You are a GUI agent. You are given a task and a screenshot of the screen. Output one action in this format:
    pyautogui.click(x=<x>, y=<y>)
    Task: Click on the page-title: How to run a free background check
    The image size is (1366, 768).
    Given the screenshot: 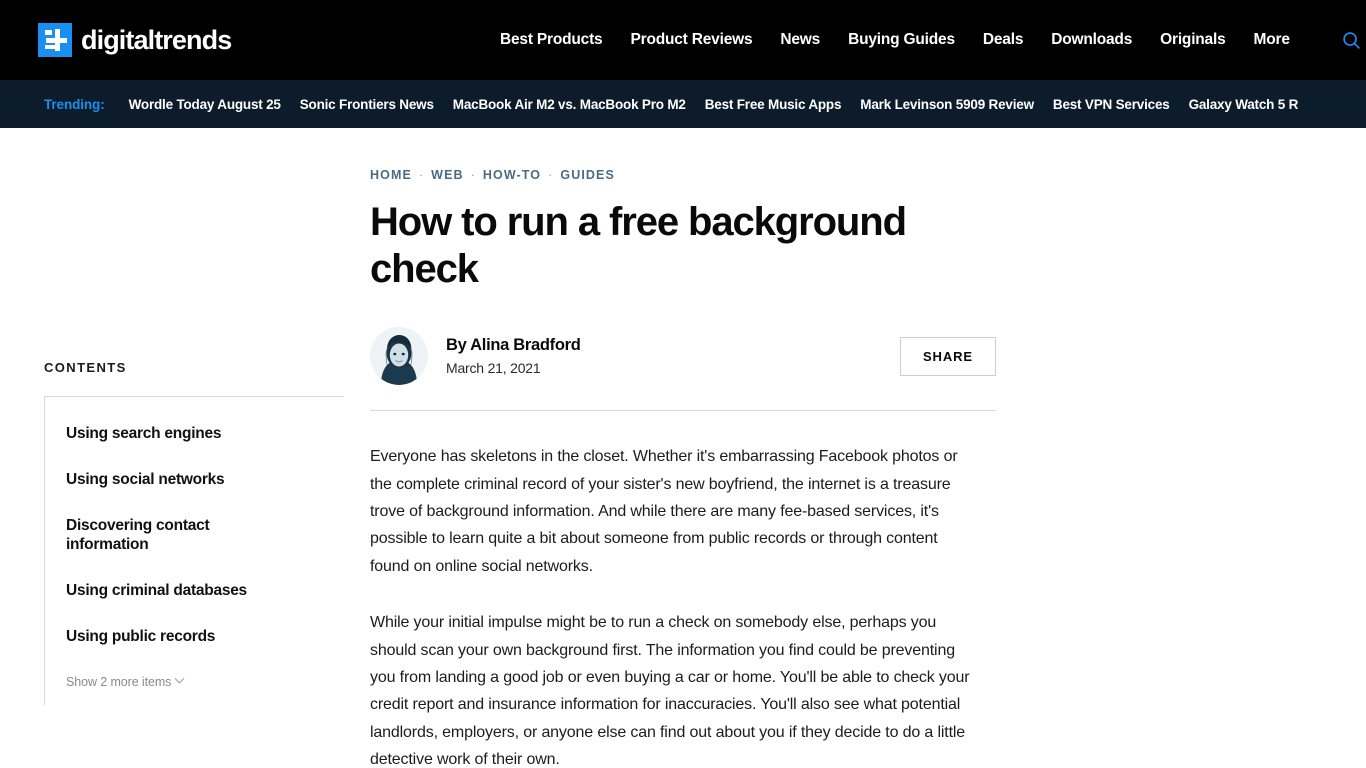 What is the action you would take?
    pyautogui.click(x=638, y=246)
    